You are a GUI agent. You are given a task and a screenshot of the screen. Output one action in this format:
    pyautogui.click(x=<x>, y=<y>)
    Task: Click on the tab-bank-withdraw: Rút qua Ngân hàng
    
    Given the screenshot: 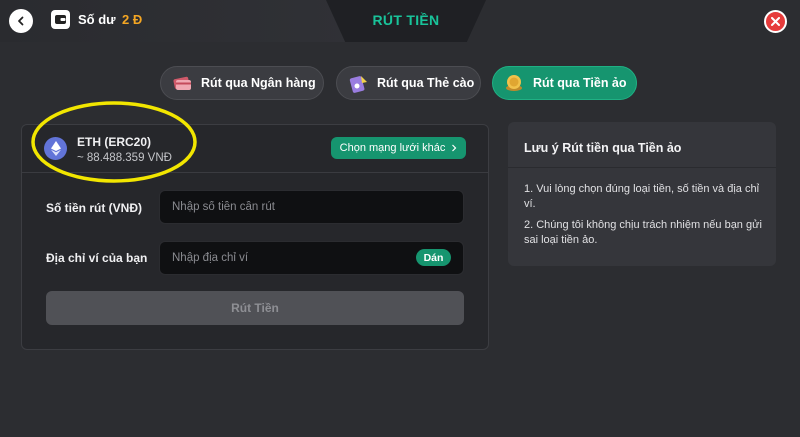 What is the action you would take?
    pyautogui.click(x=242, y=83)
    